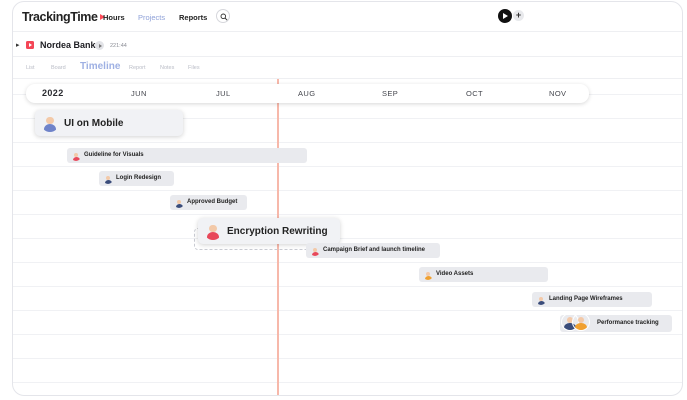  I want to click on tab-list: List, so click(30, 68).